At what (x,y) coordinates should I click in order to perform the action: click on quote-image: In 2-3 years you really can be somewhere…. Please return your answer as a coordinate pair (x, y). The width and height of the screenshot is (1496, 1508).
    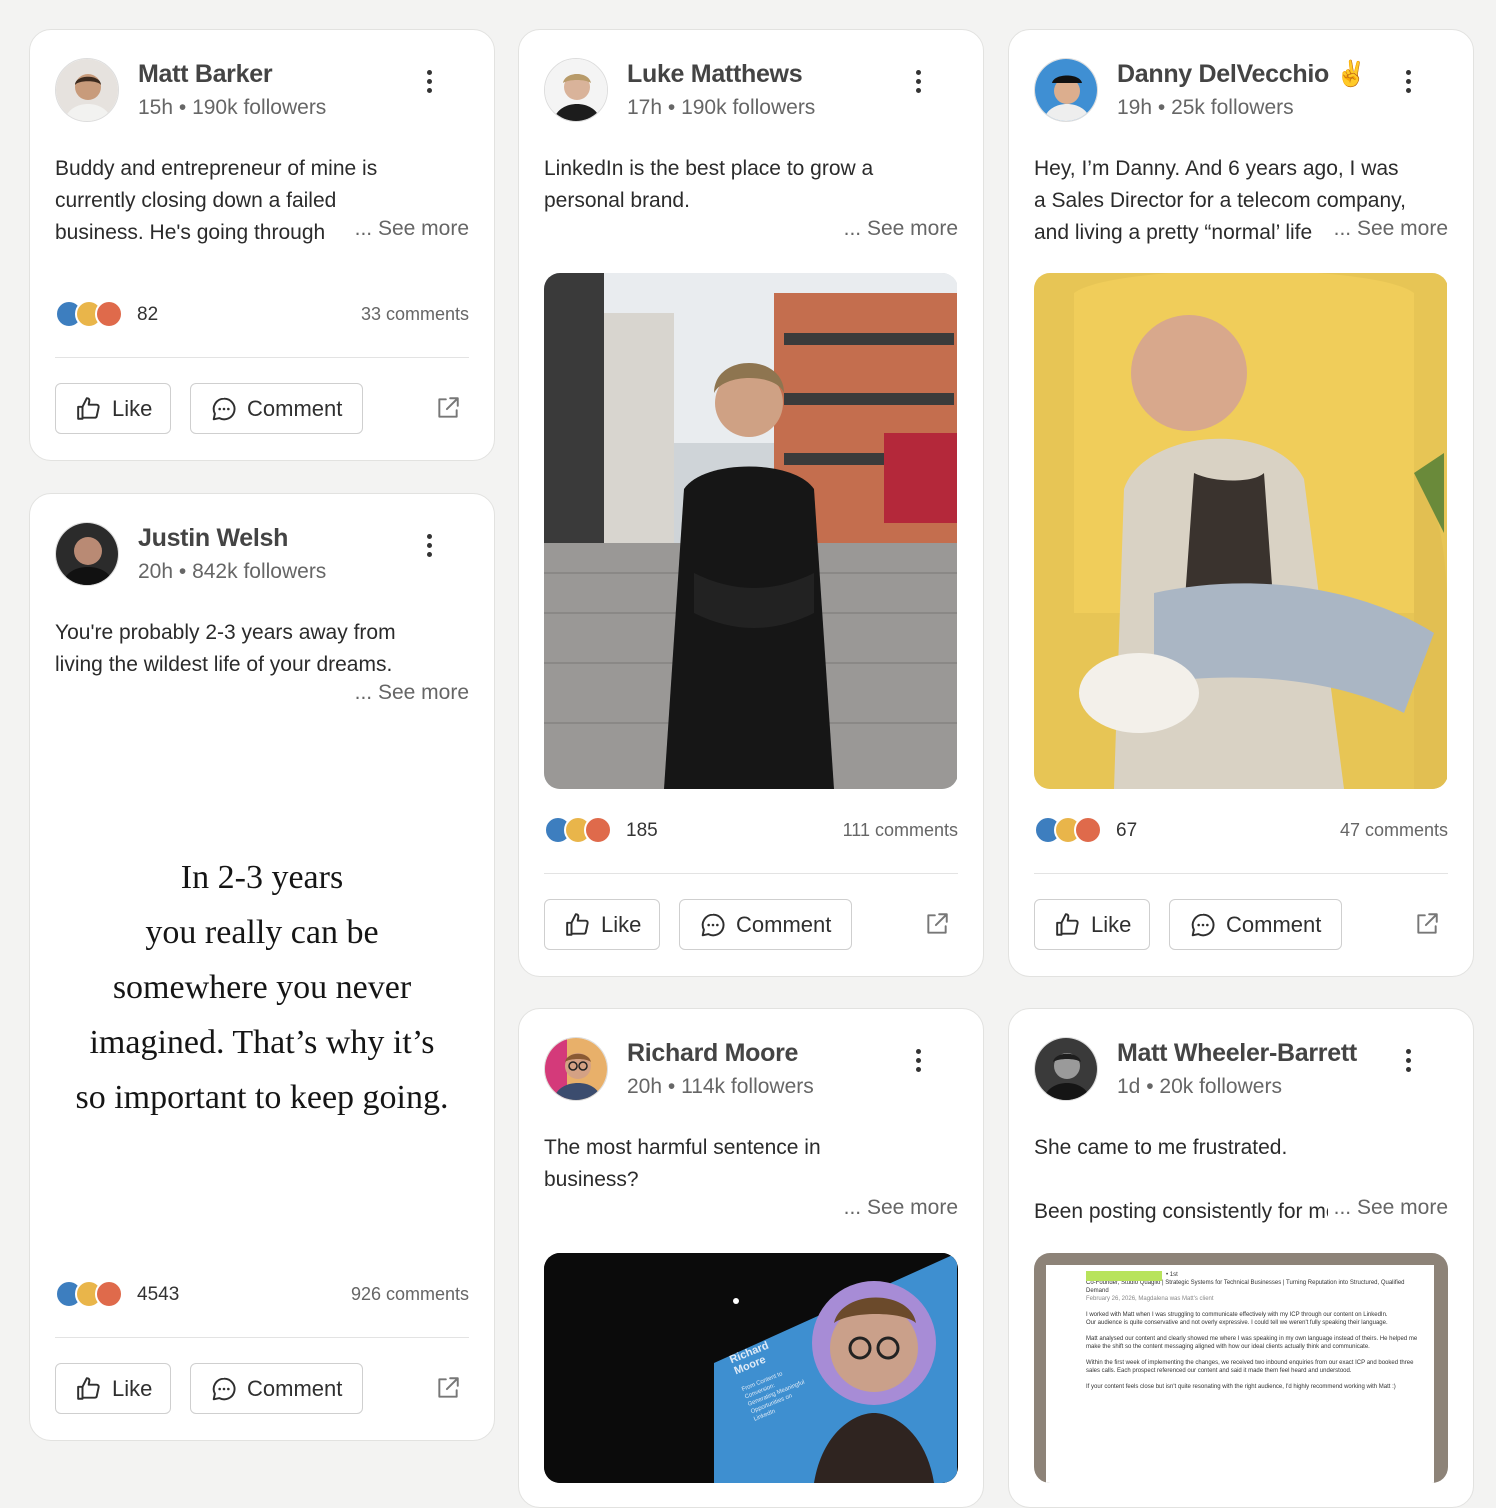
    Looking at the image, I should click on (262, 998).